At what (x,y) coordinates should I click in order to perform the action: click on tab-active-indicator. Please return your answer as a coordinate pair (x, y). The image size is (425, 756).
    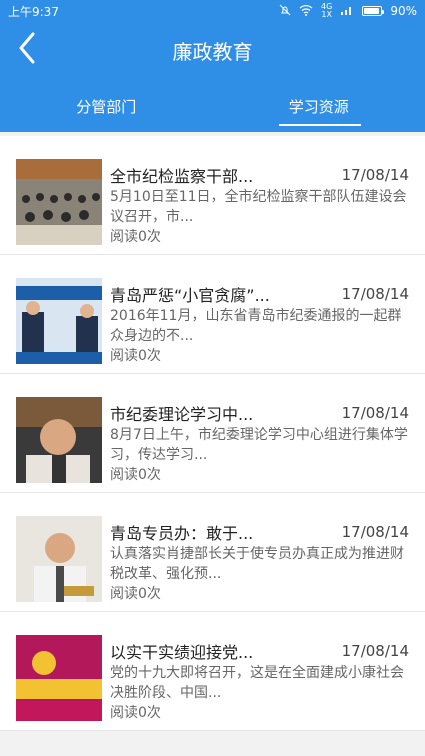
    Looking at the image, I should click on (319, 125).